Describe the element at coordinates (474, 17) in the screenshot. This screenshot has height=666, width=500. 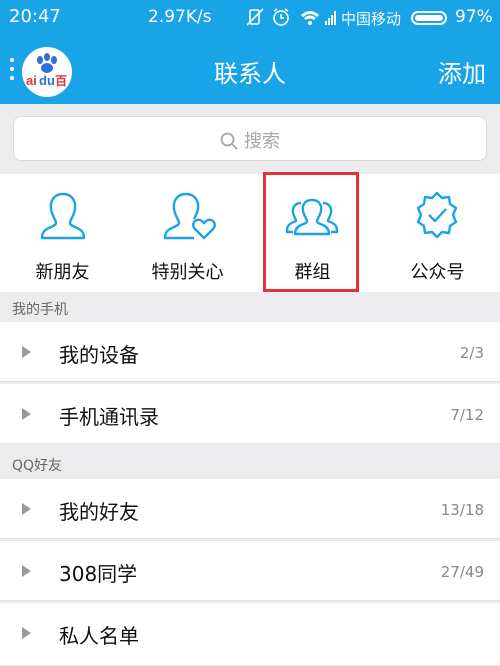
I see `battery-percent: 97%` at that location.